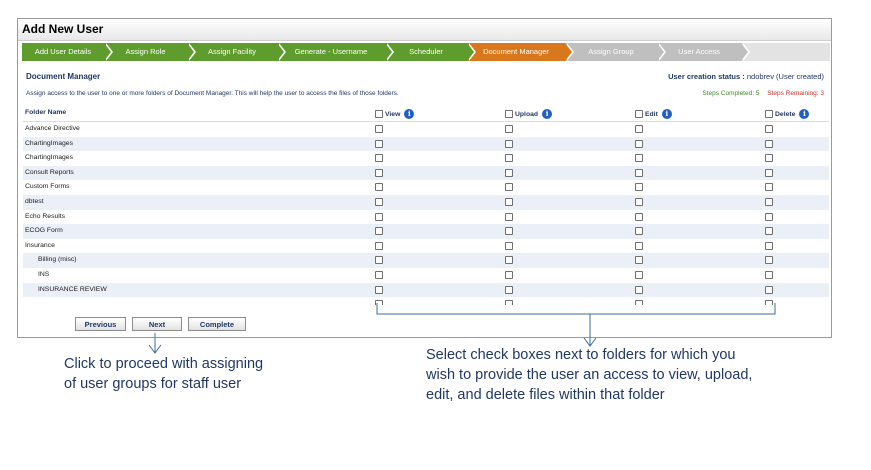 The image size is (871, 470). What do you see at coordinates (576, 309) in the screenshot?
I see `checkbox-bracket` at bounding box center [576, 309].